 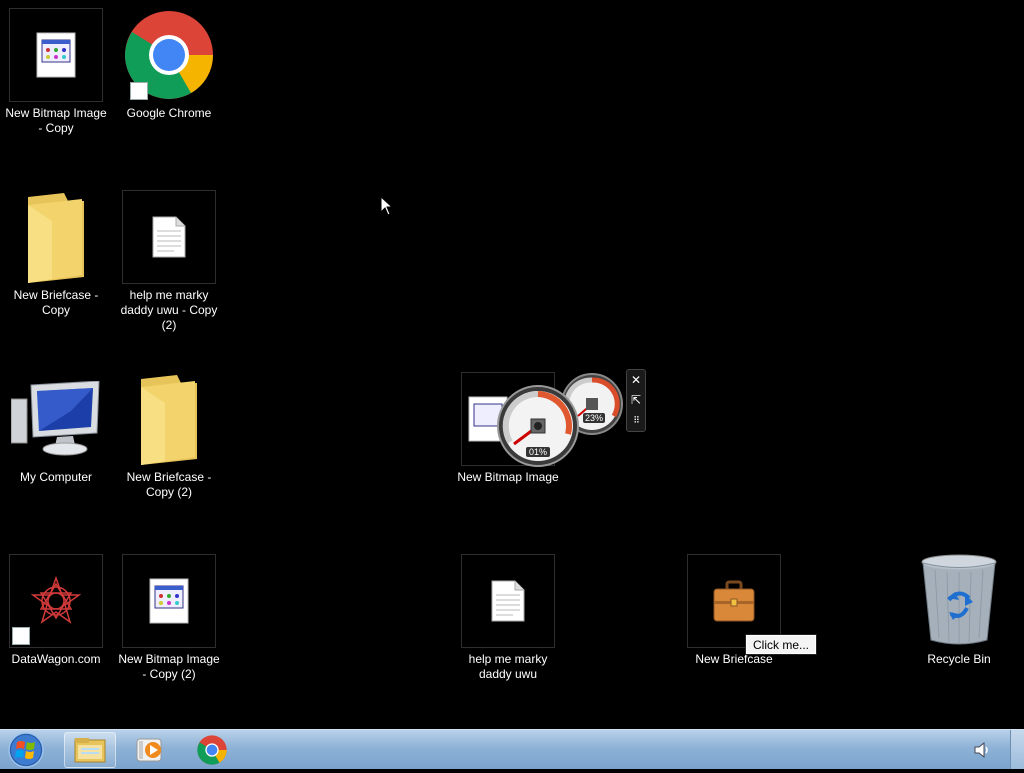 I want to click on desktop-icon-label: New Briefcase - Copy, so click(x=56, y=302).